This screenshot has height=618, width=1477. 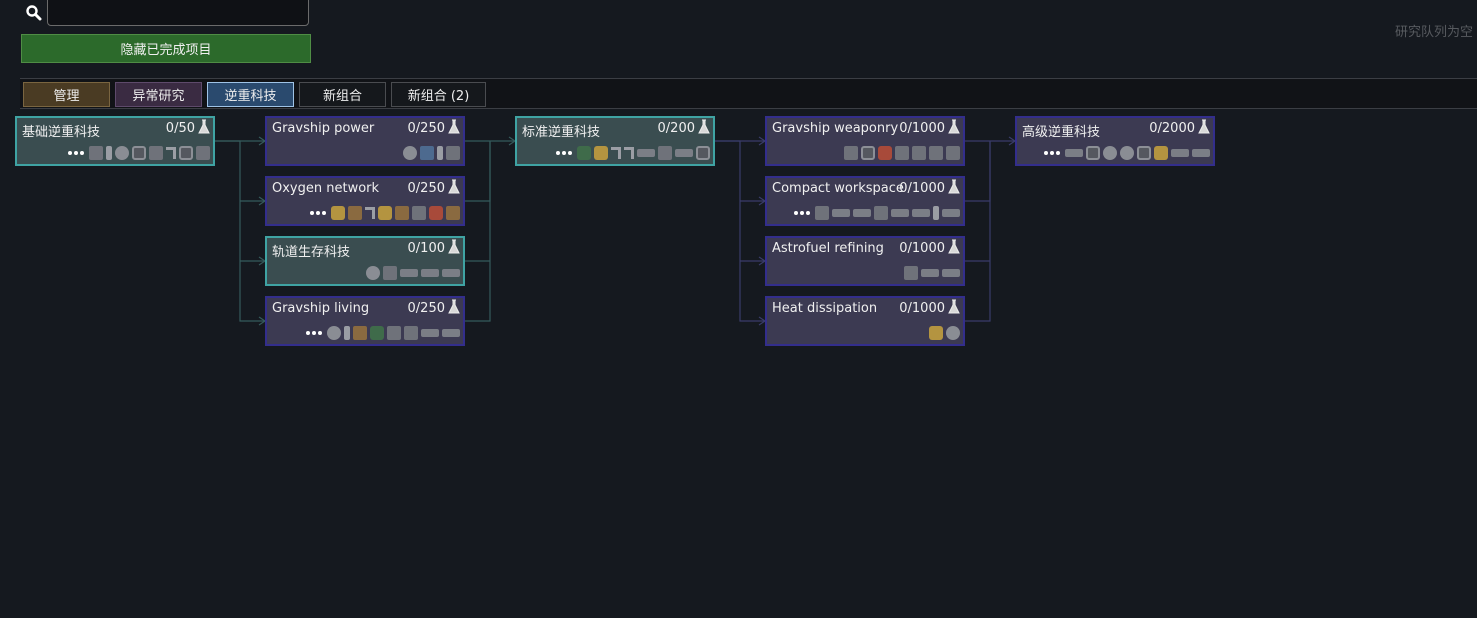 What do you see at coordinates (1061, 132) in the screenshot?
I see `research-node-title: 高级逆重科技` at bounding box center [1061, 132].